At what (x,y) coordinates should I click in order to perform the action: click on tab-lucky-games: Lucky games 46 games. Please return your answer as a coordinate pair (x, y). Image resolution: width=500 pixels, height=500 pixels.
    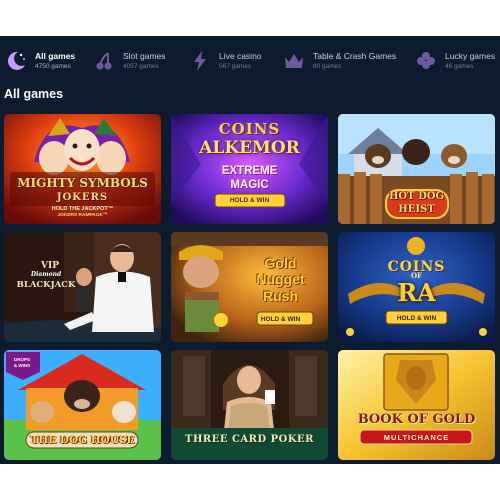
    Looking at the image, I should click on (454, 61).